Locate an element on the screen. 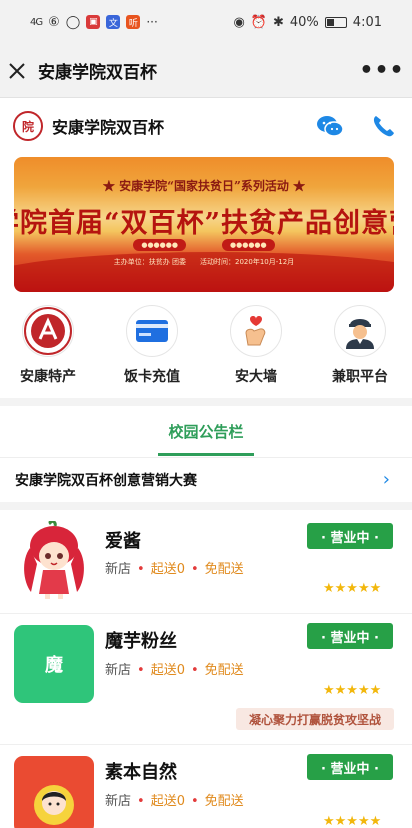  tab-campus-notice: 校园公告栏 is located at coordinates (206, 432).